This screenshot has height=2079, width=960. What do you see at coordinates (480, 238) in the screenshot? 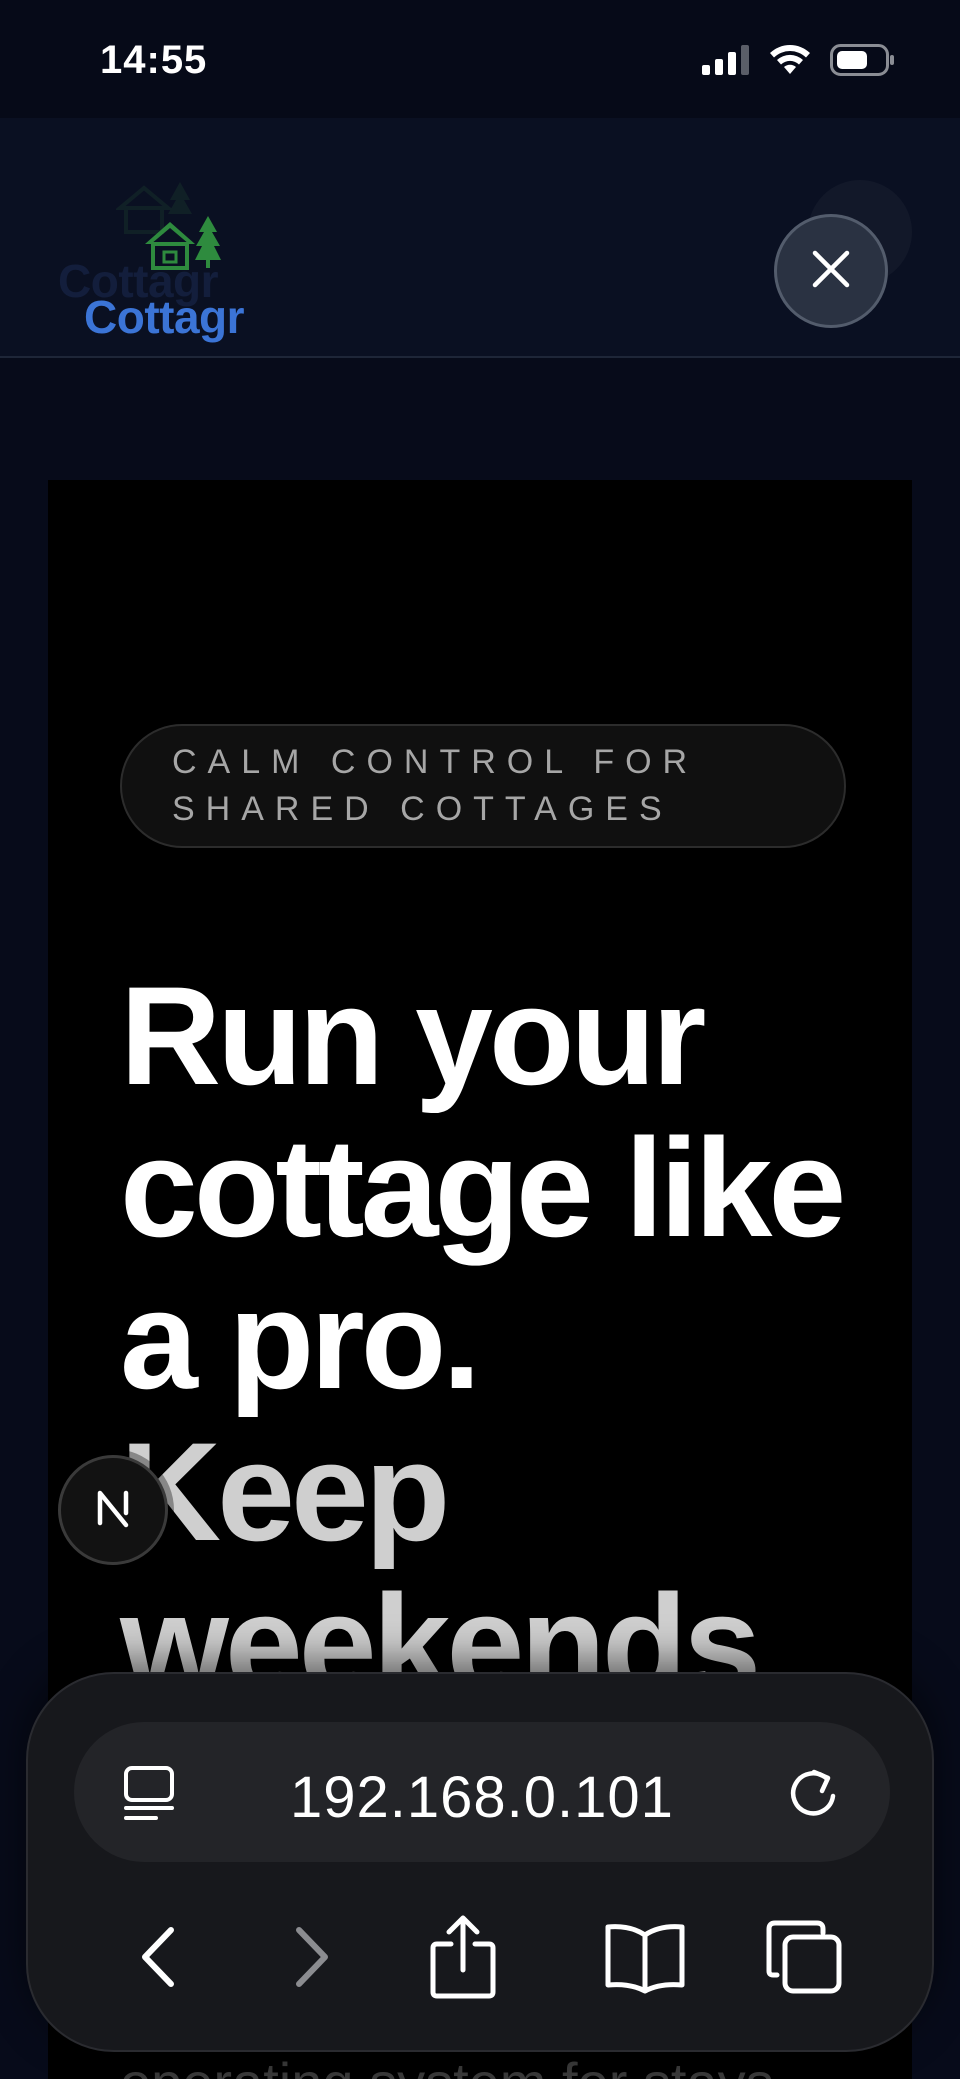
I see `site-header: Cottagr Cottagr` at bounding box center [480, 238].